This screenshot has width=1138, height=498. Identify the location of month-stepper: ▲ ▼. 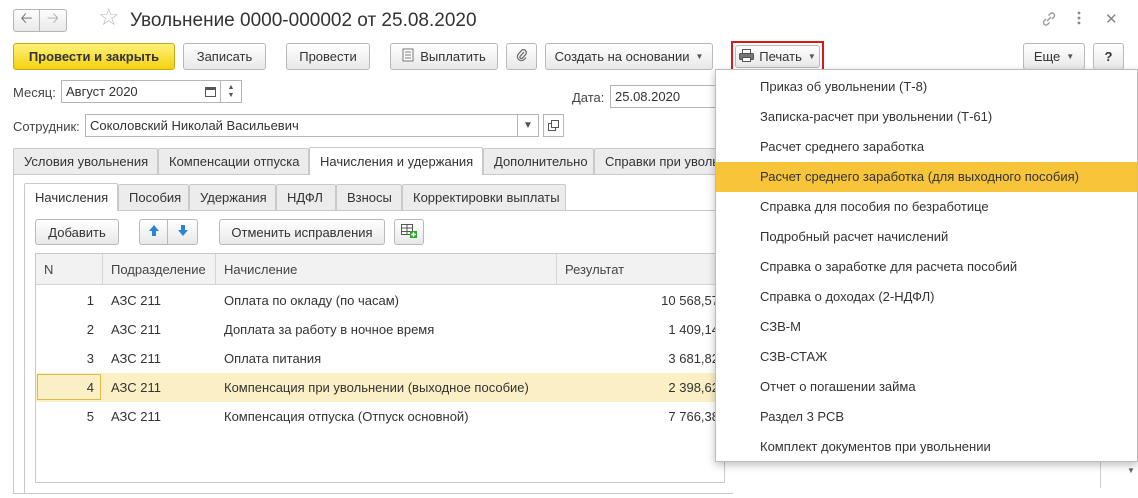
(231, 91).